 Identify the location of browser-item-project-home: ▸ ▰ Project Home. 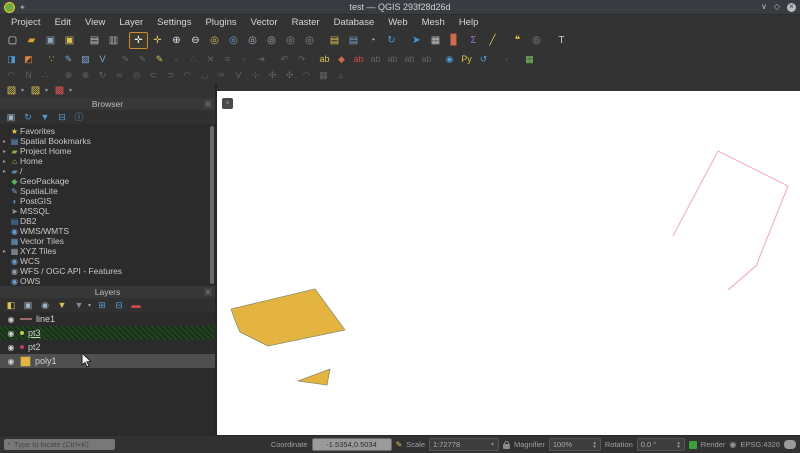
(107, 151).